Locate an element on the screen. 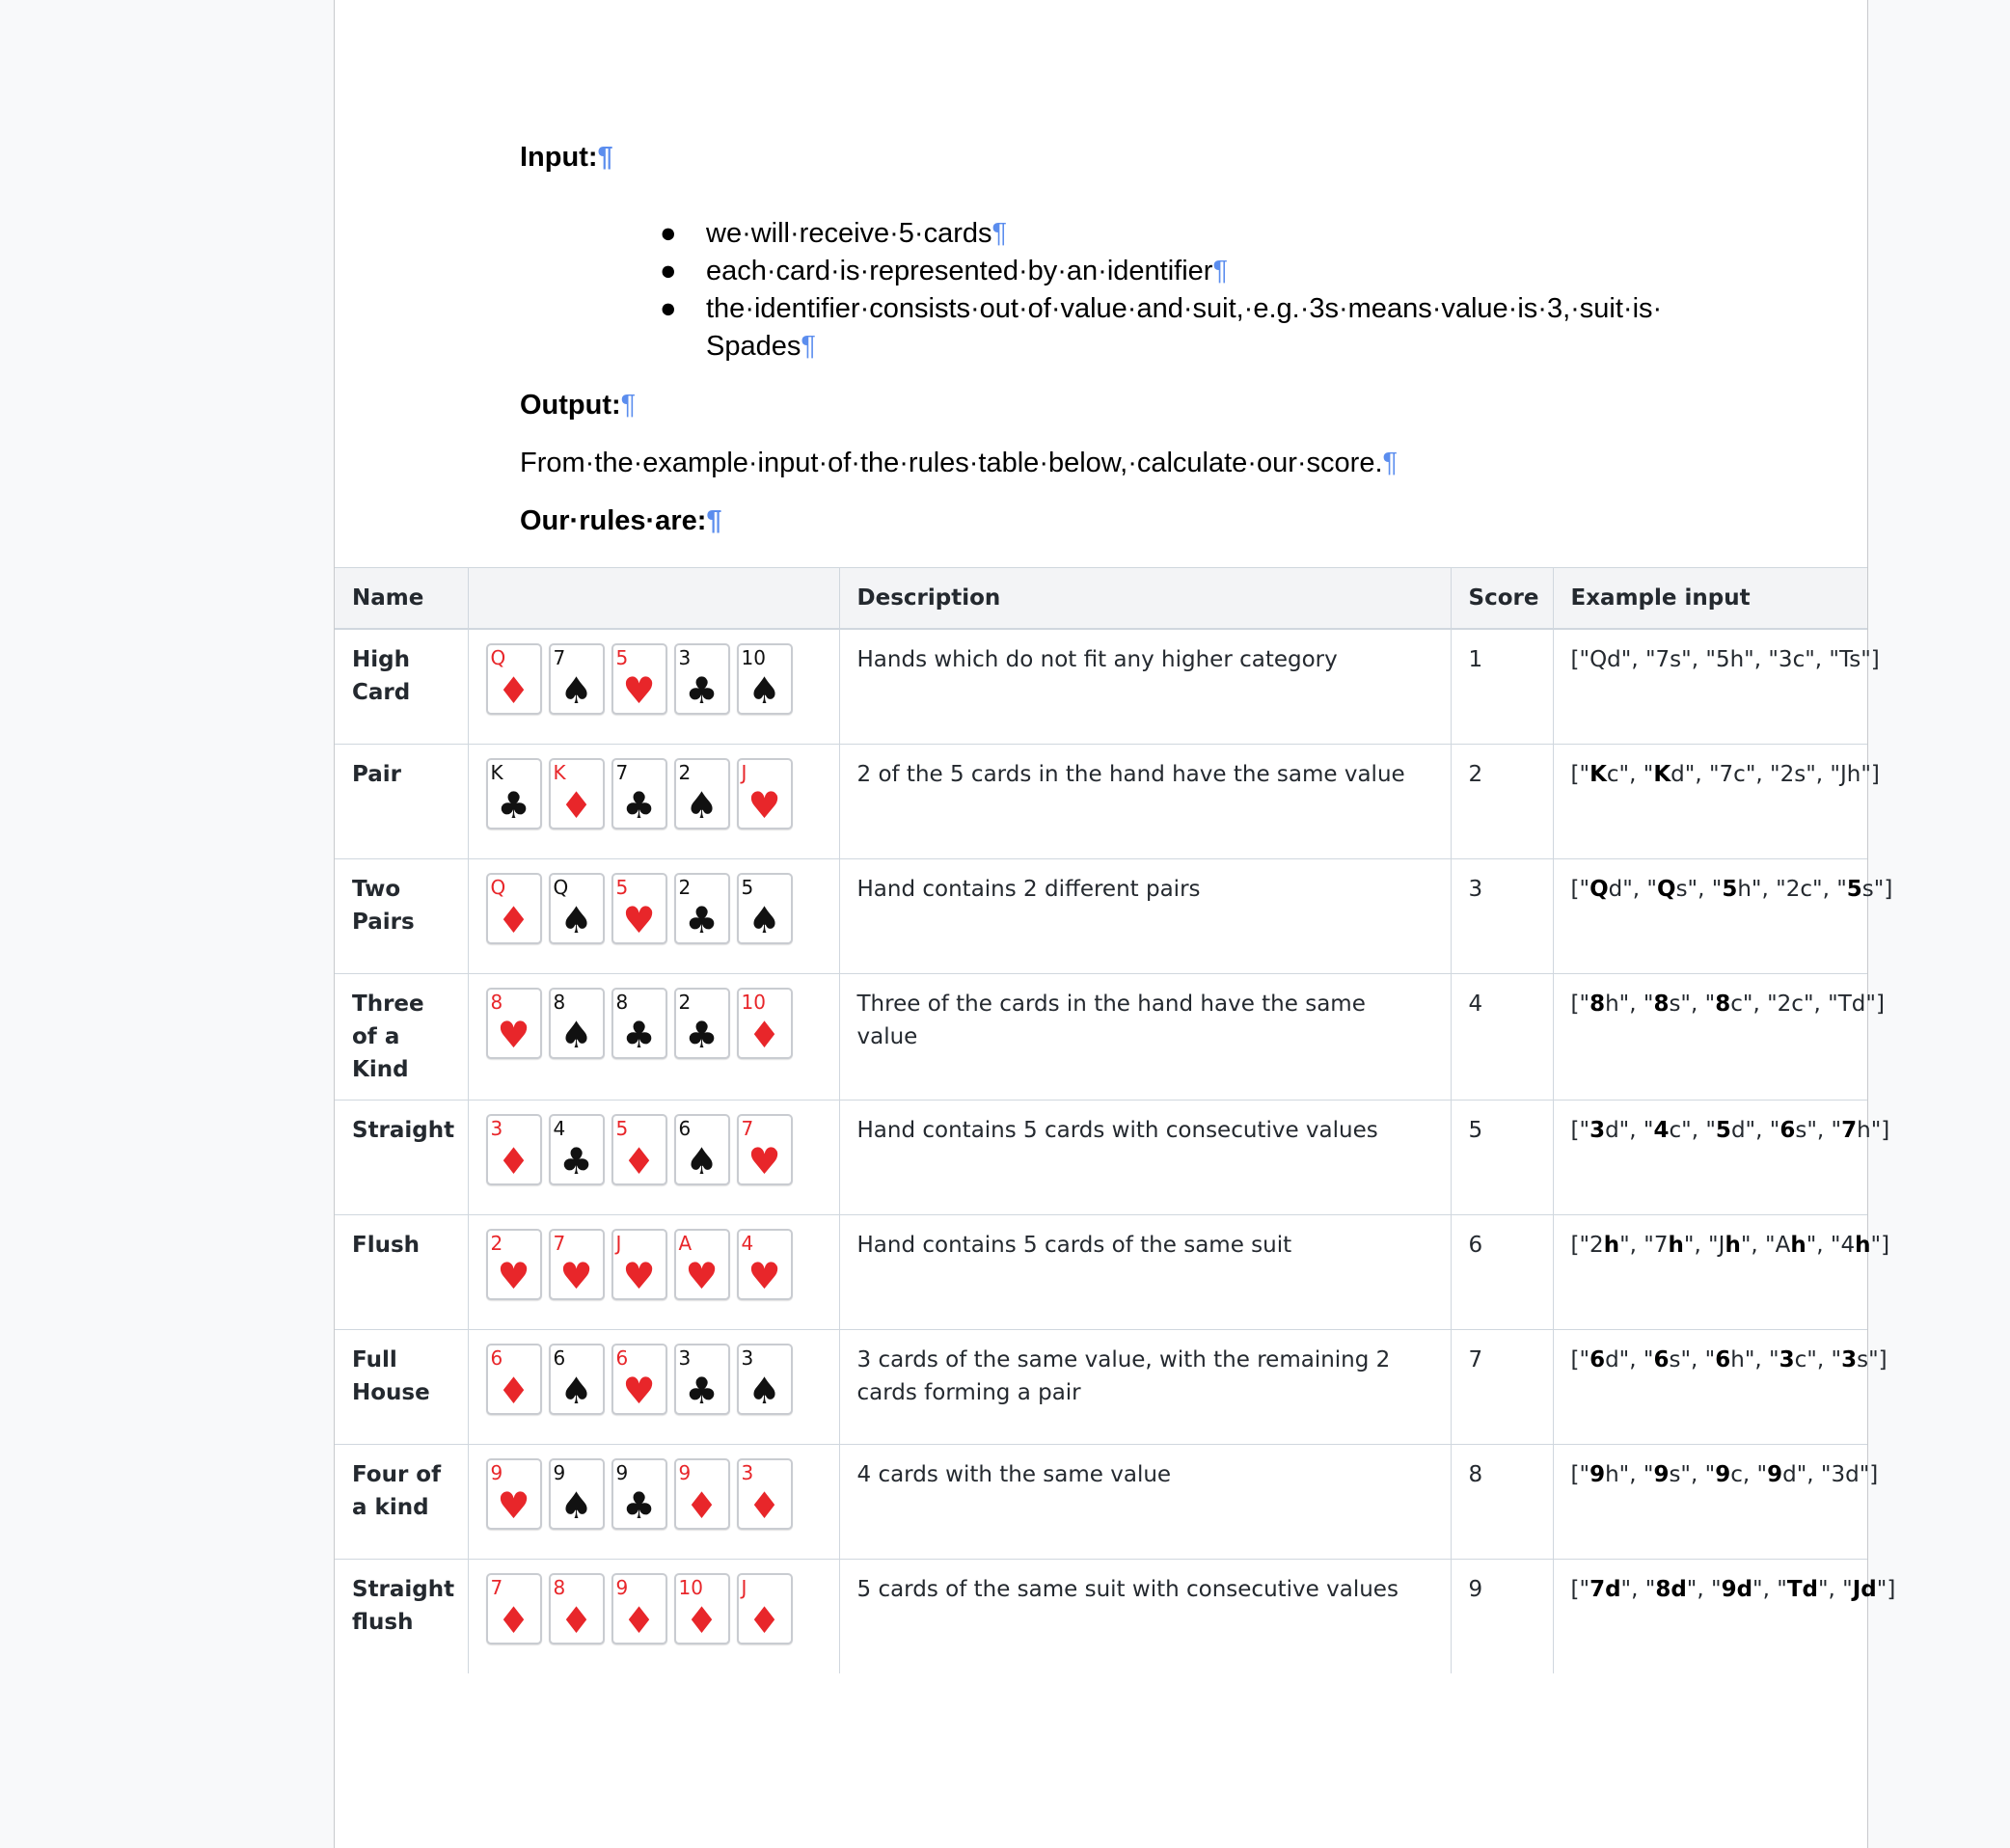 The height and width of the screenshot is (1848, 2010). example-segment: d", "3d"] is located at coordinates (1830, 1474).